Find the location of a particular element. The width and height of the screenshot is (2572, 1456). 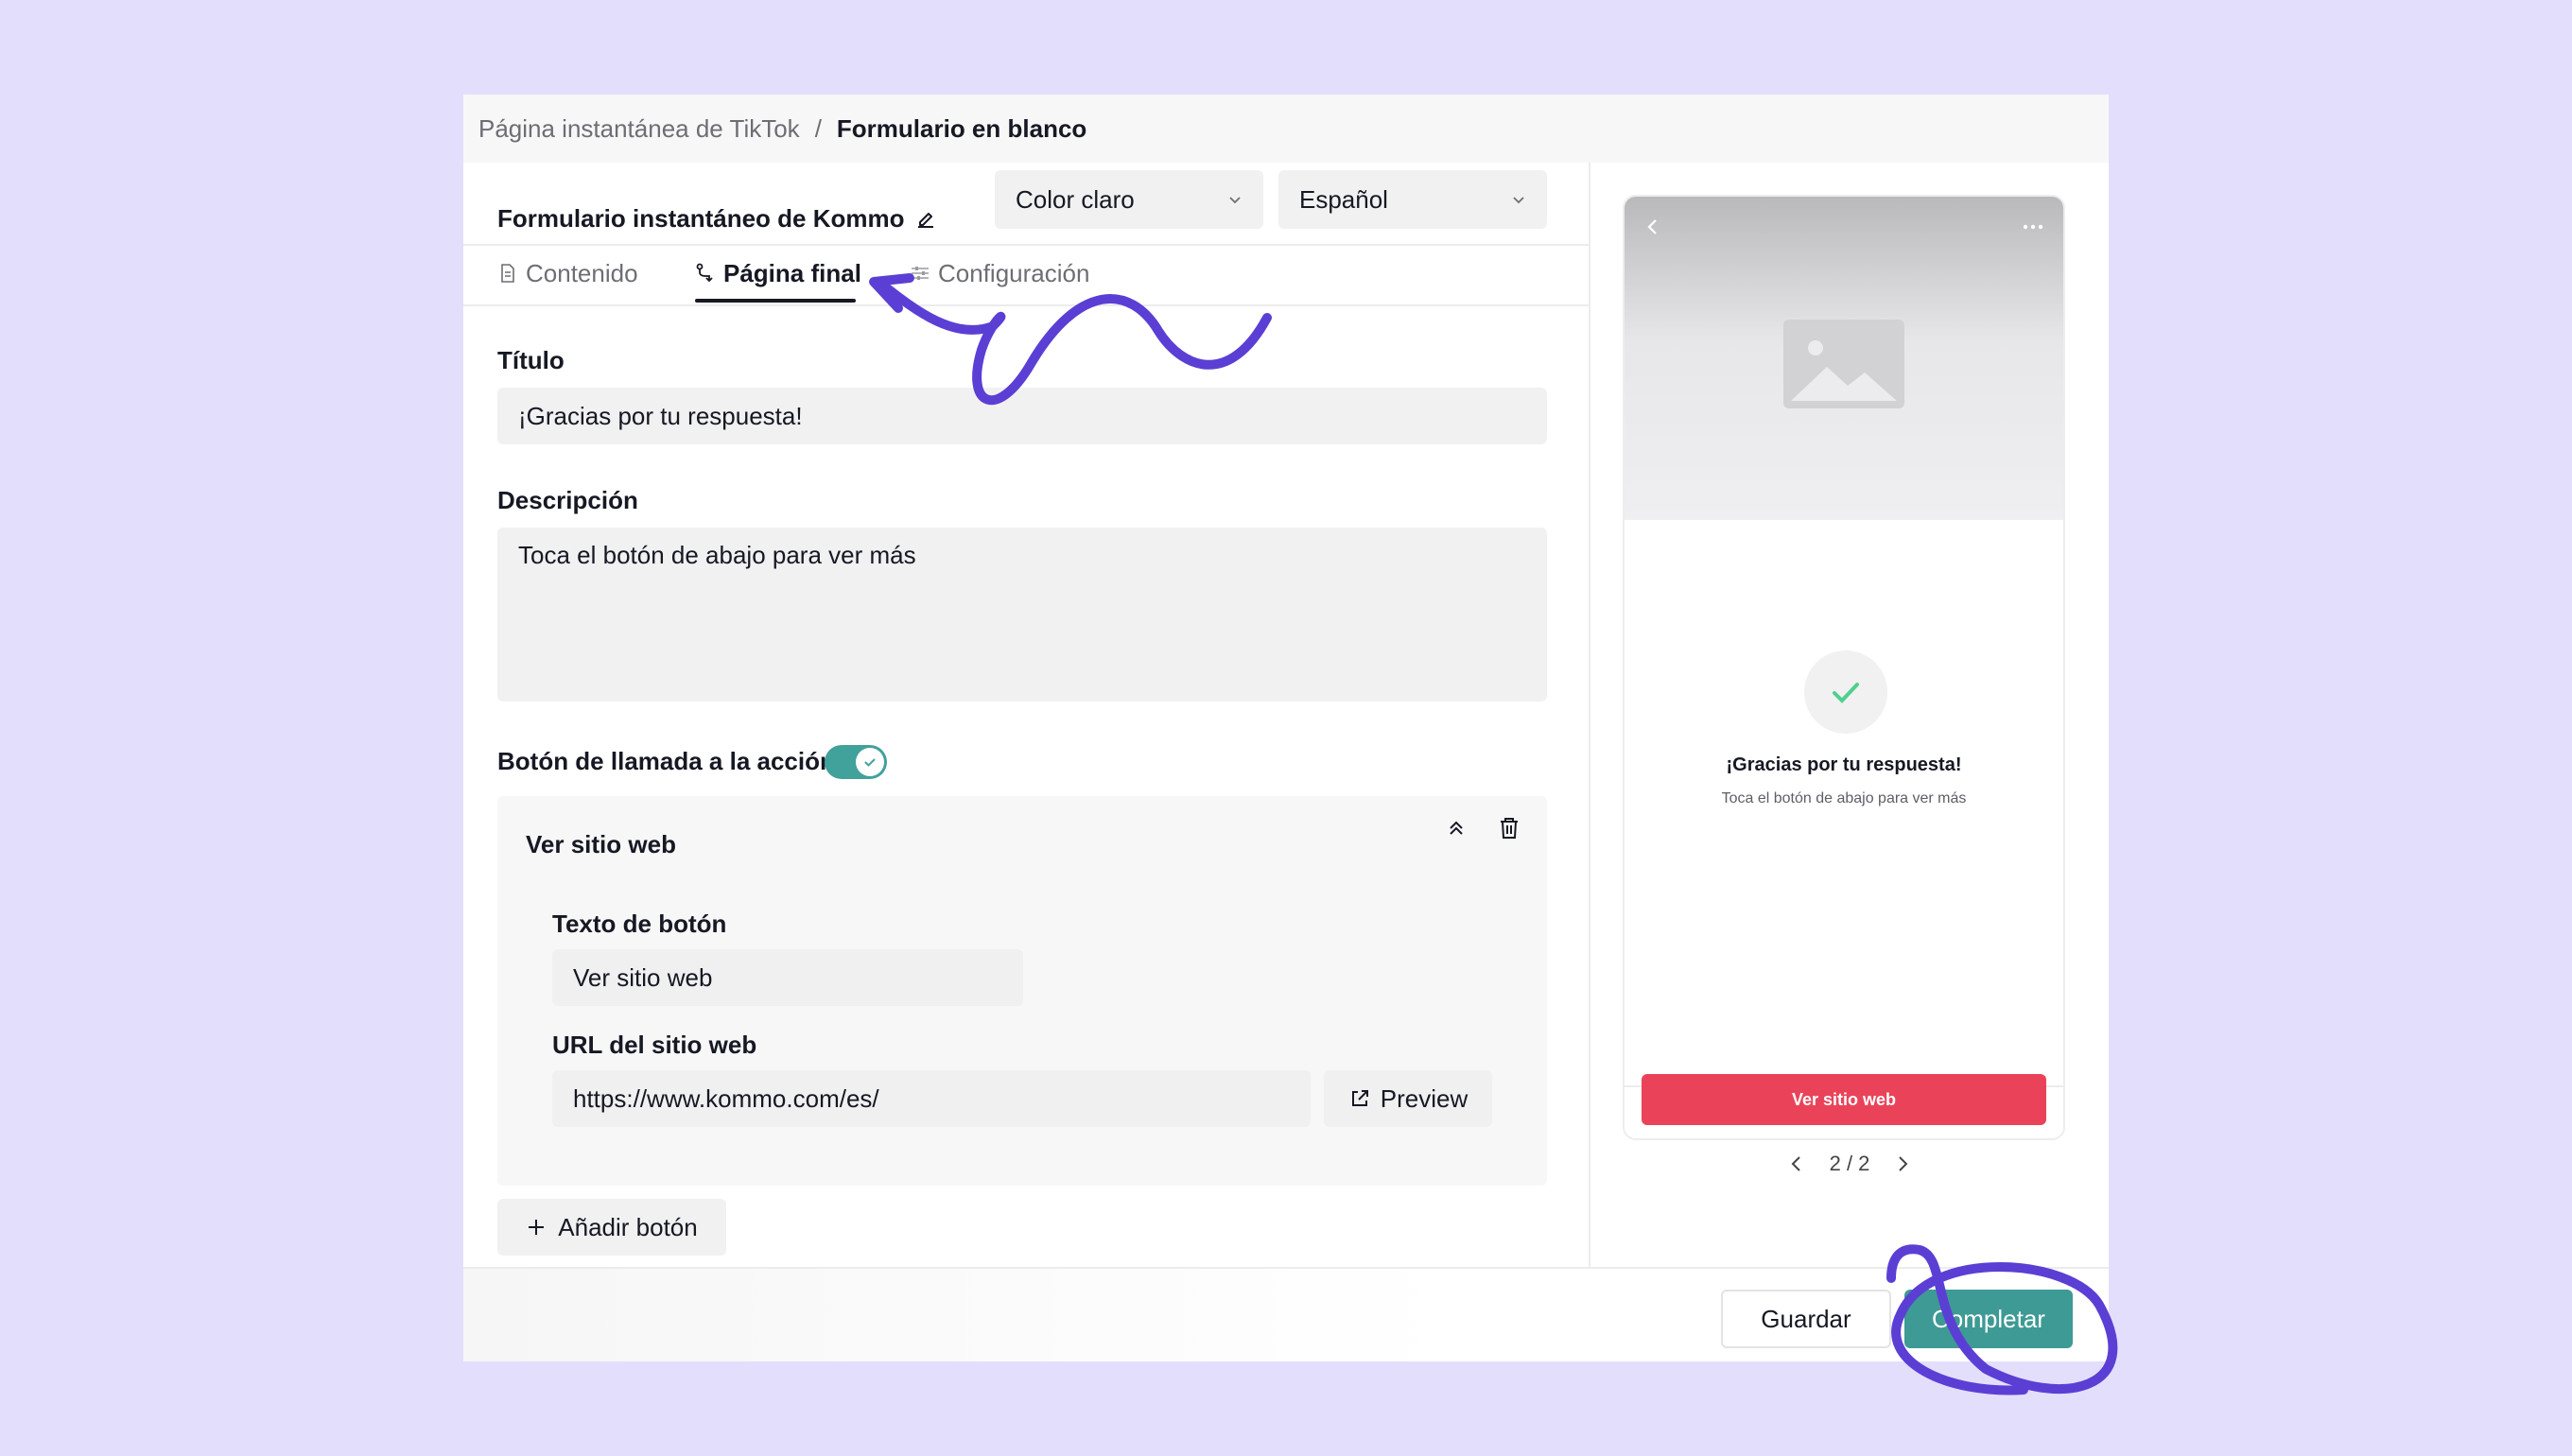

page-indicator: 2 / 2 is located at coordinates (1849, 1163).